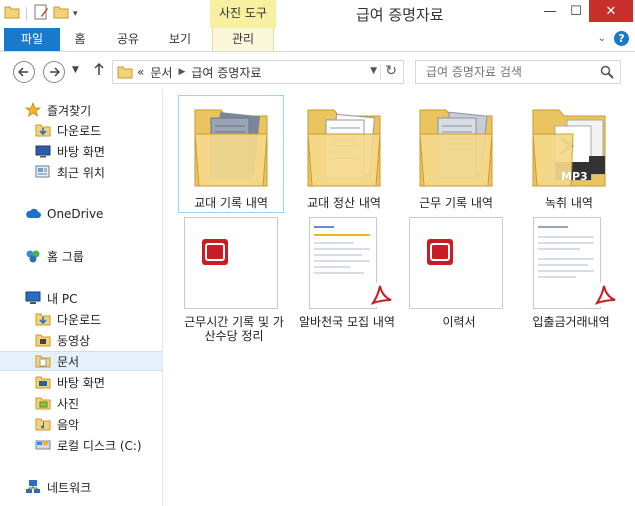  I want to click on nav-pc-local-disk: 로컬 디스크 (C:), so click(81, 445).